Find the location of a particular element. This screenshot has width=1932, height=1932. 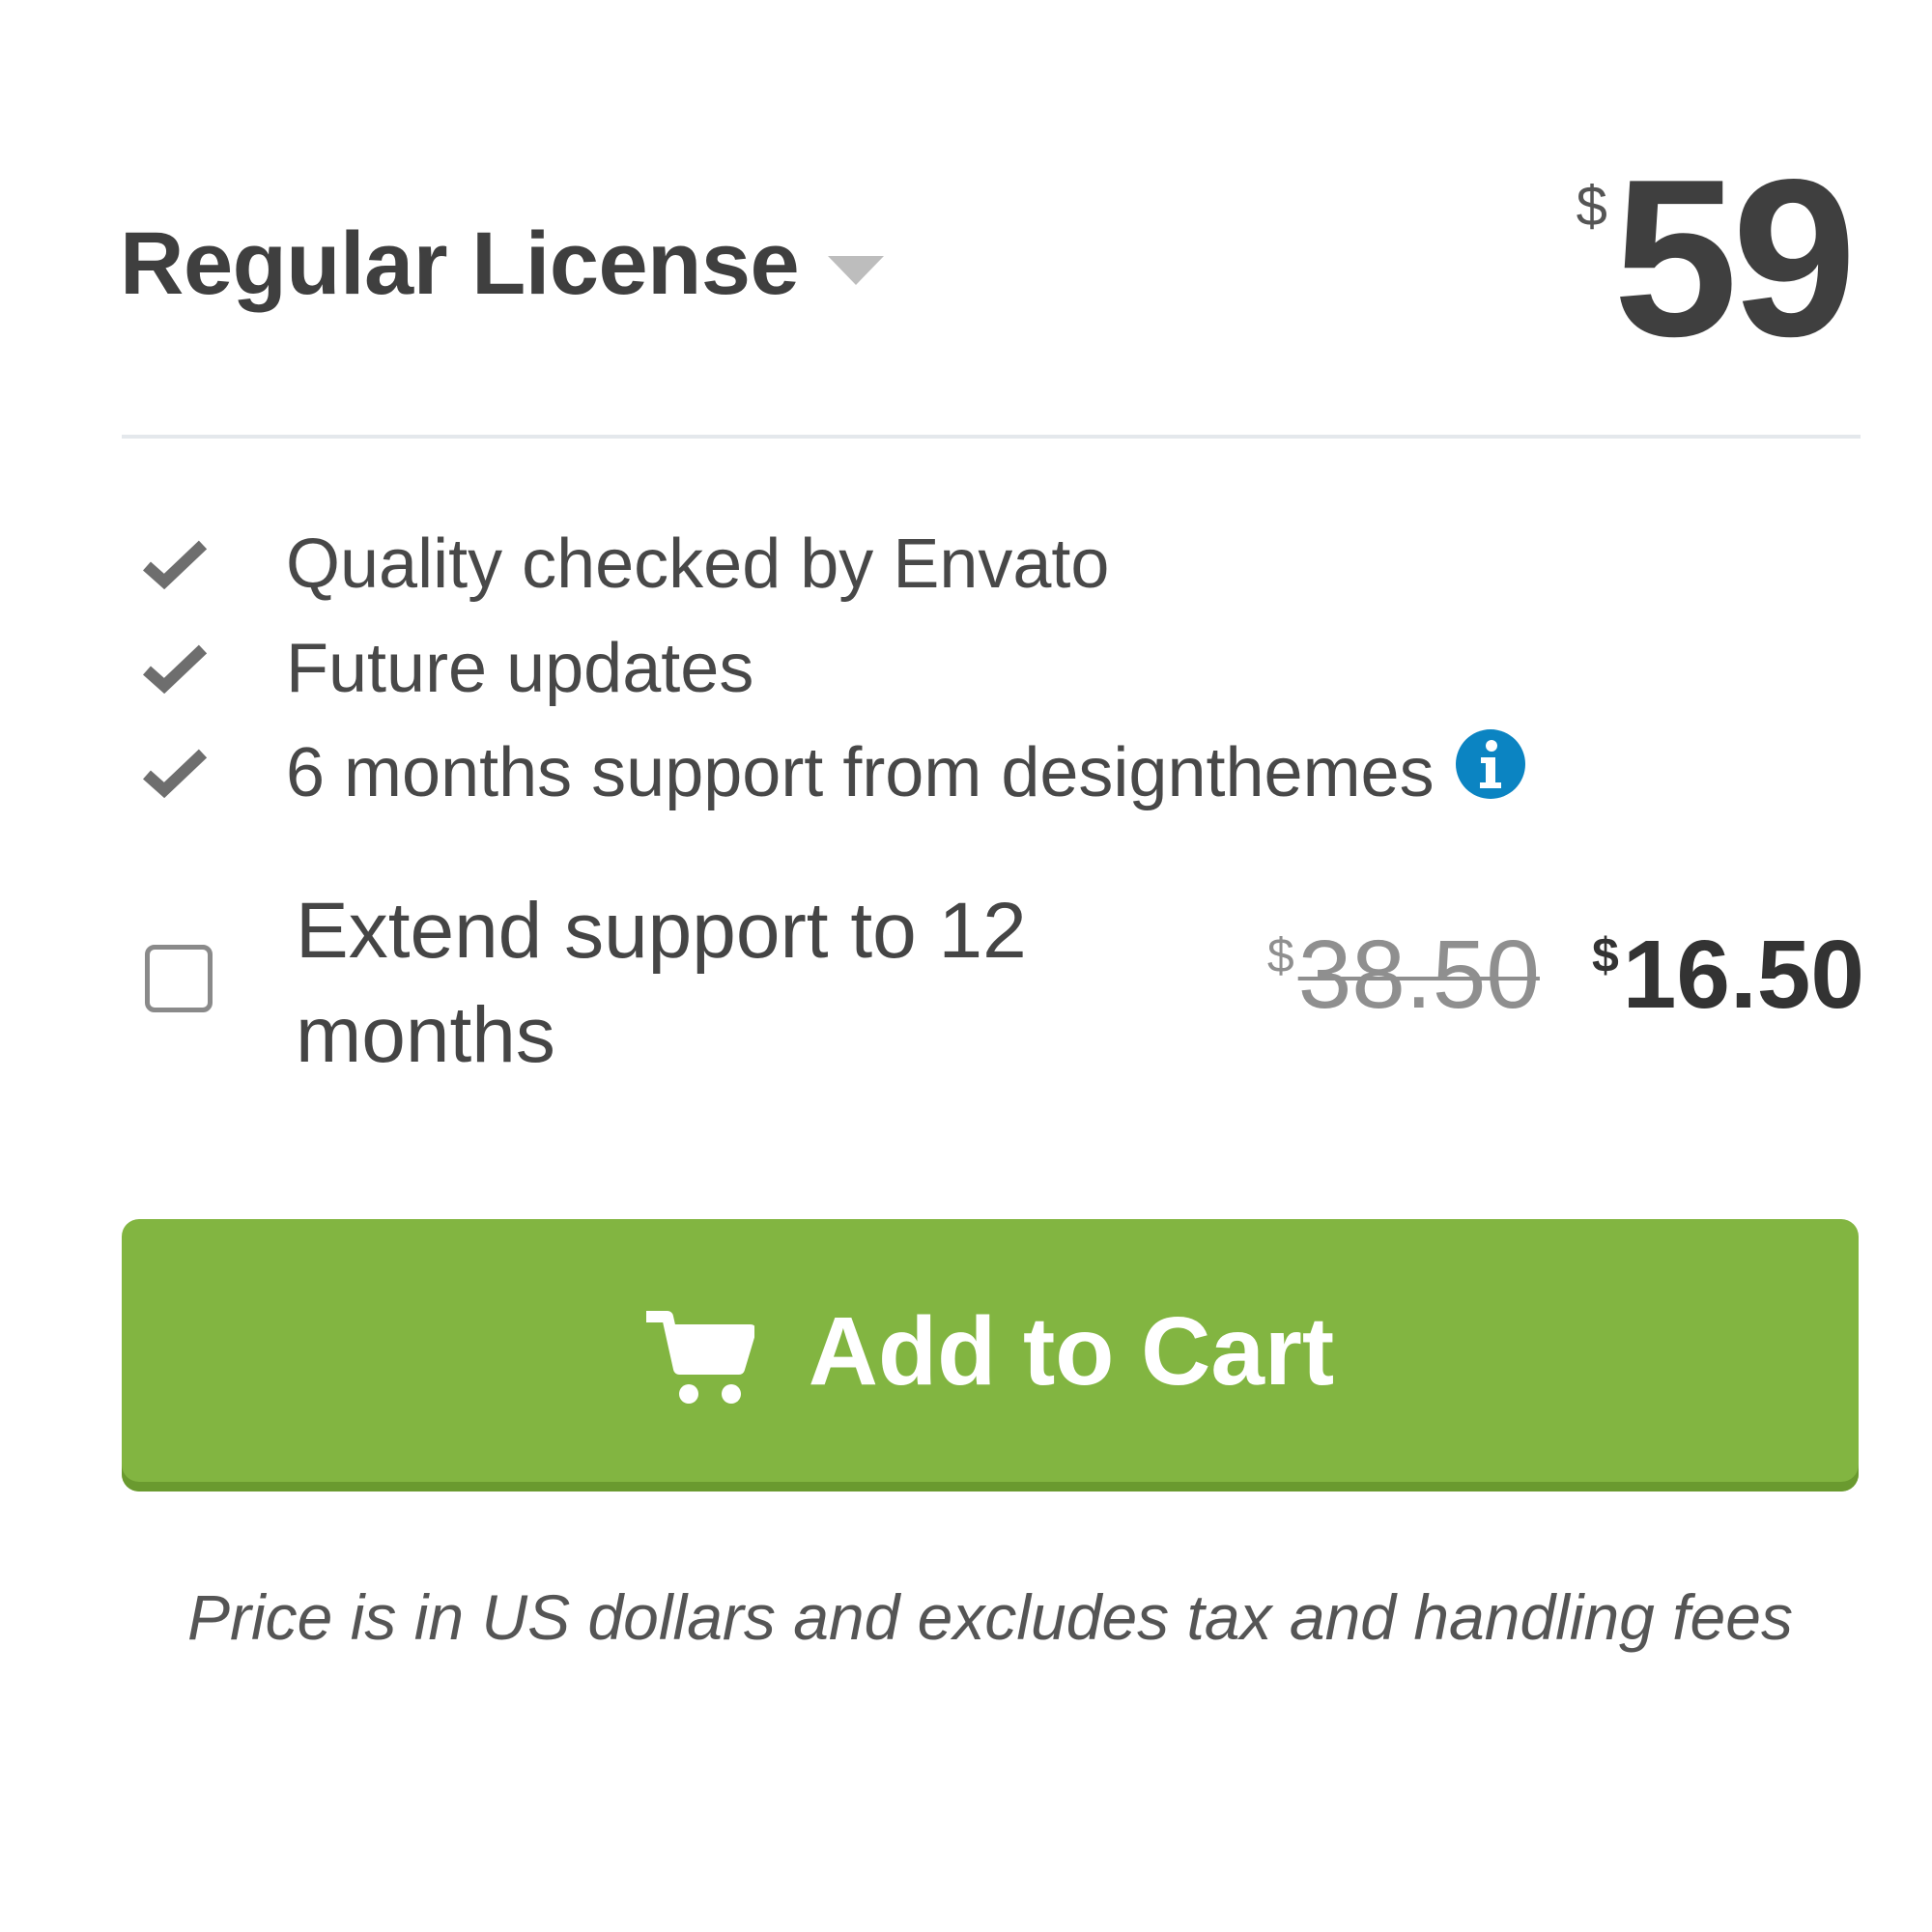

original-price-currency: $ is located at coordinates (1280, 955).